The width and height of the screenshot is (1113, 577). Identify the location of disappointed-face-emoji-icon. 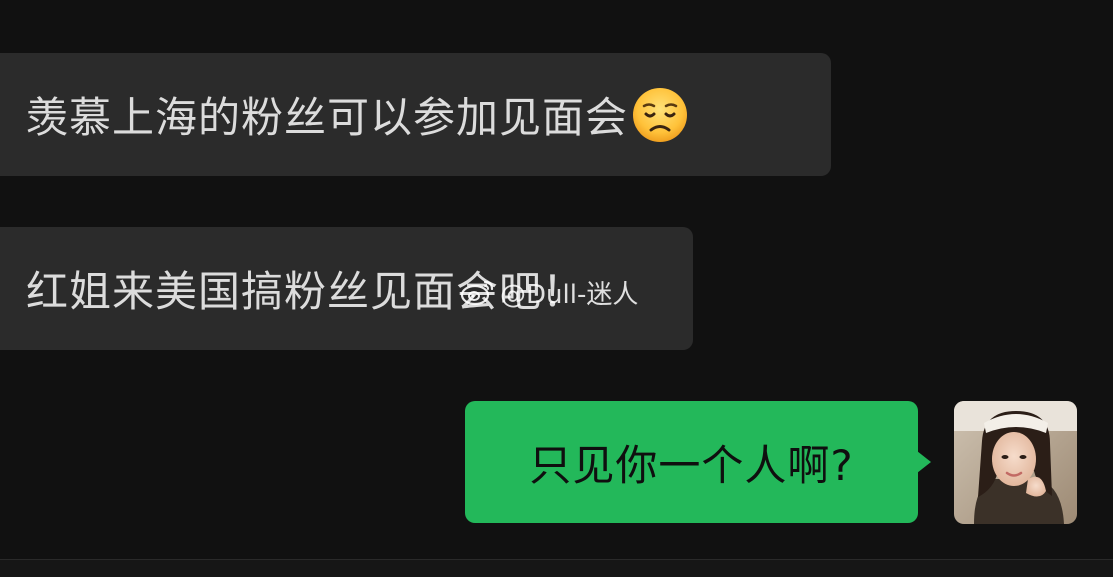
(660, 114).